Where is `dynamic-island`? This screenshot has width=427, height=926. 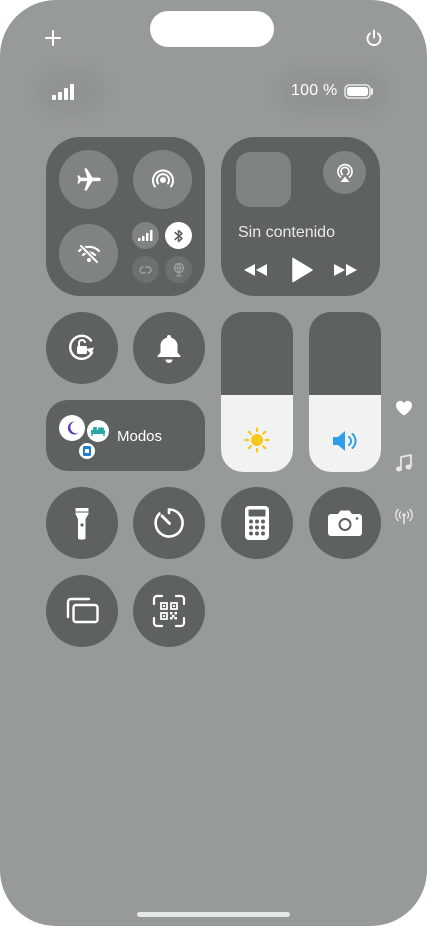
dynamic-island is located at coordinates (212, 29).